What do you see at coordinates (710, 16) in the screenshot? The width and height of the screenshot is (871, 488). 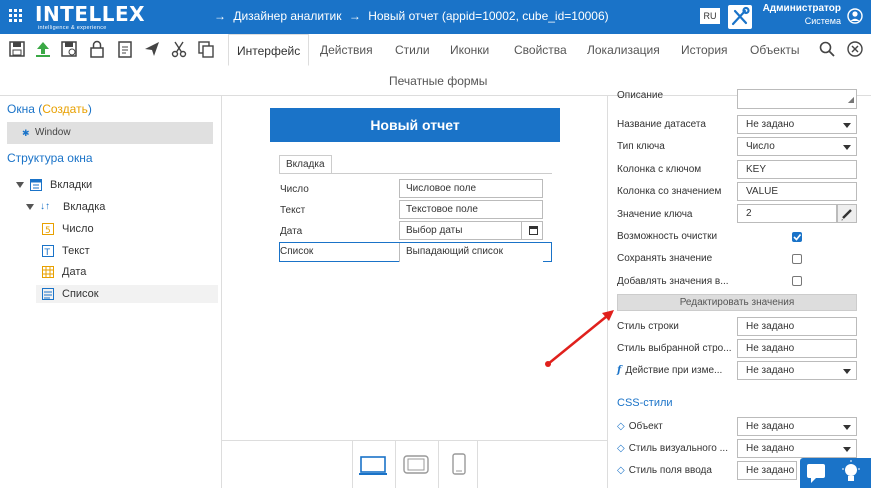 I see `language-switch: RU` at bounding box center [710, 16].